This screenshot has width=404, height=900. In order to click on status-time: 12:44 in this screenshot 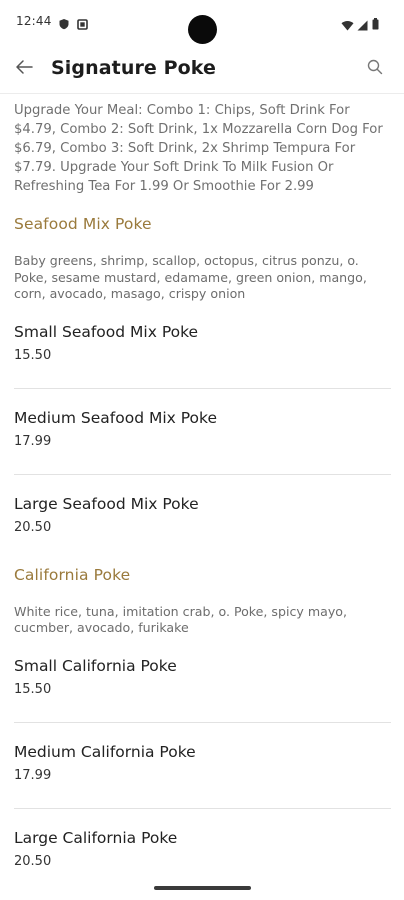, I will do `click(34, 21)`.